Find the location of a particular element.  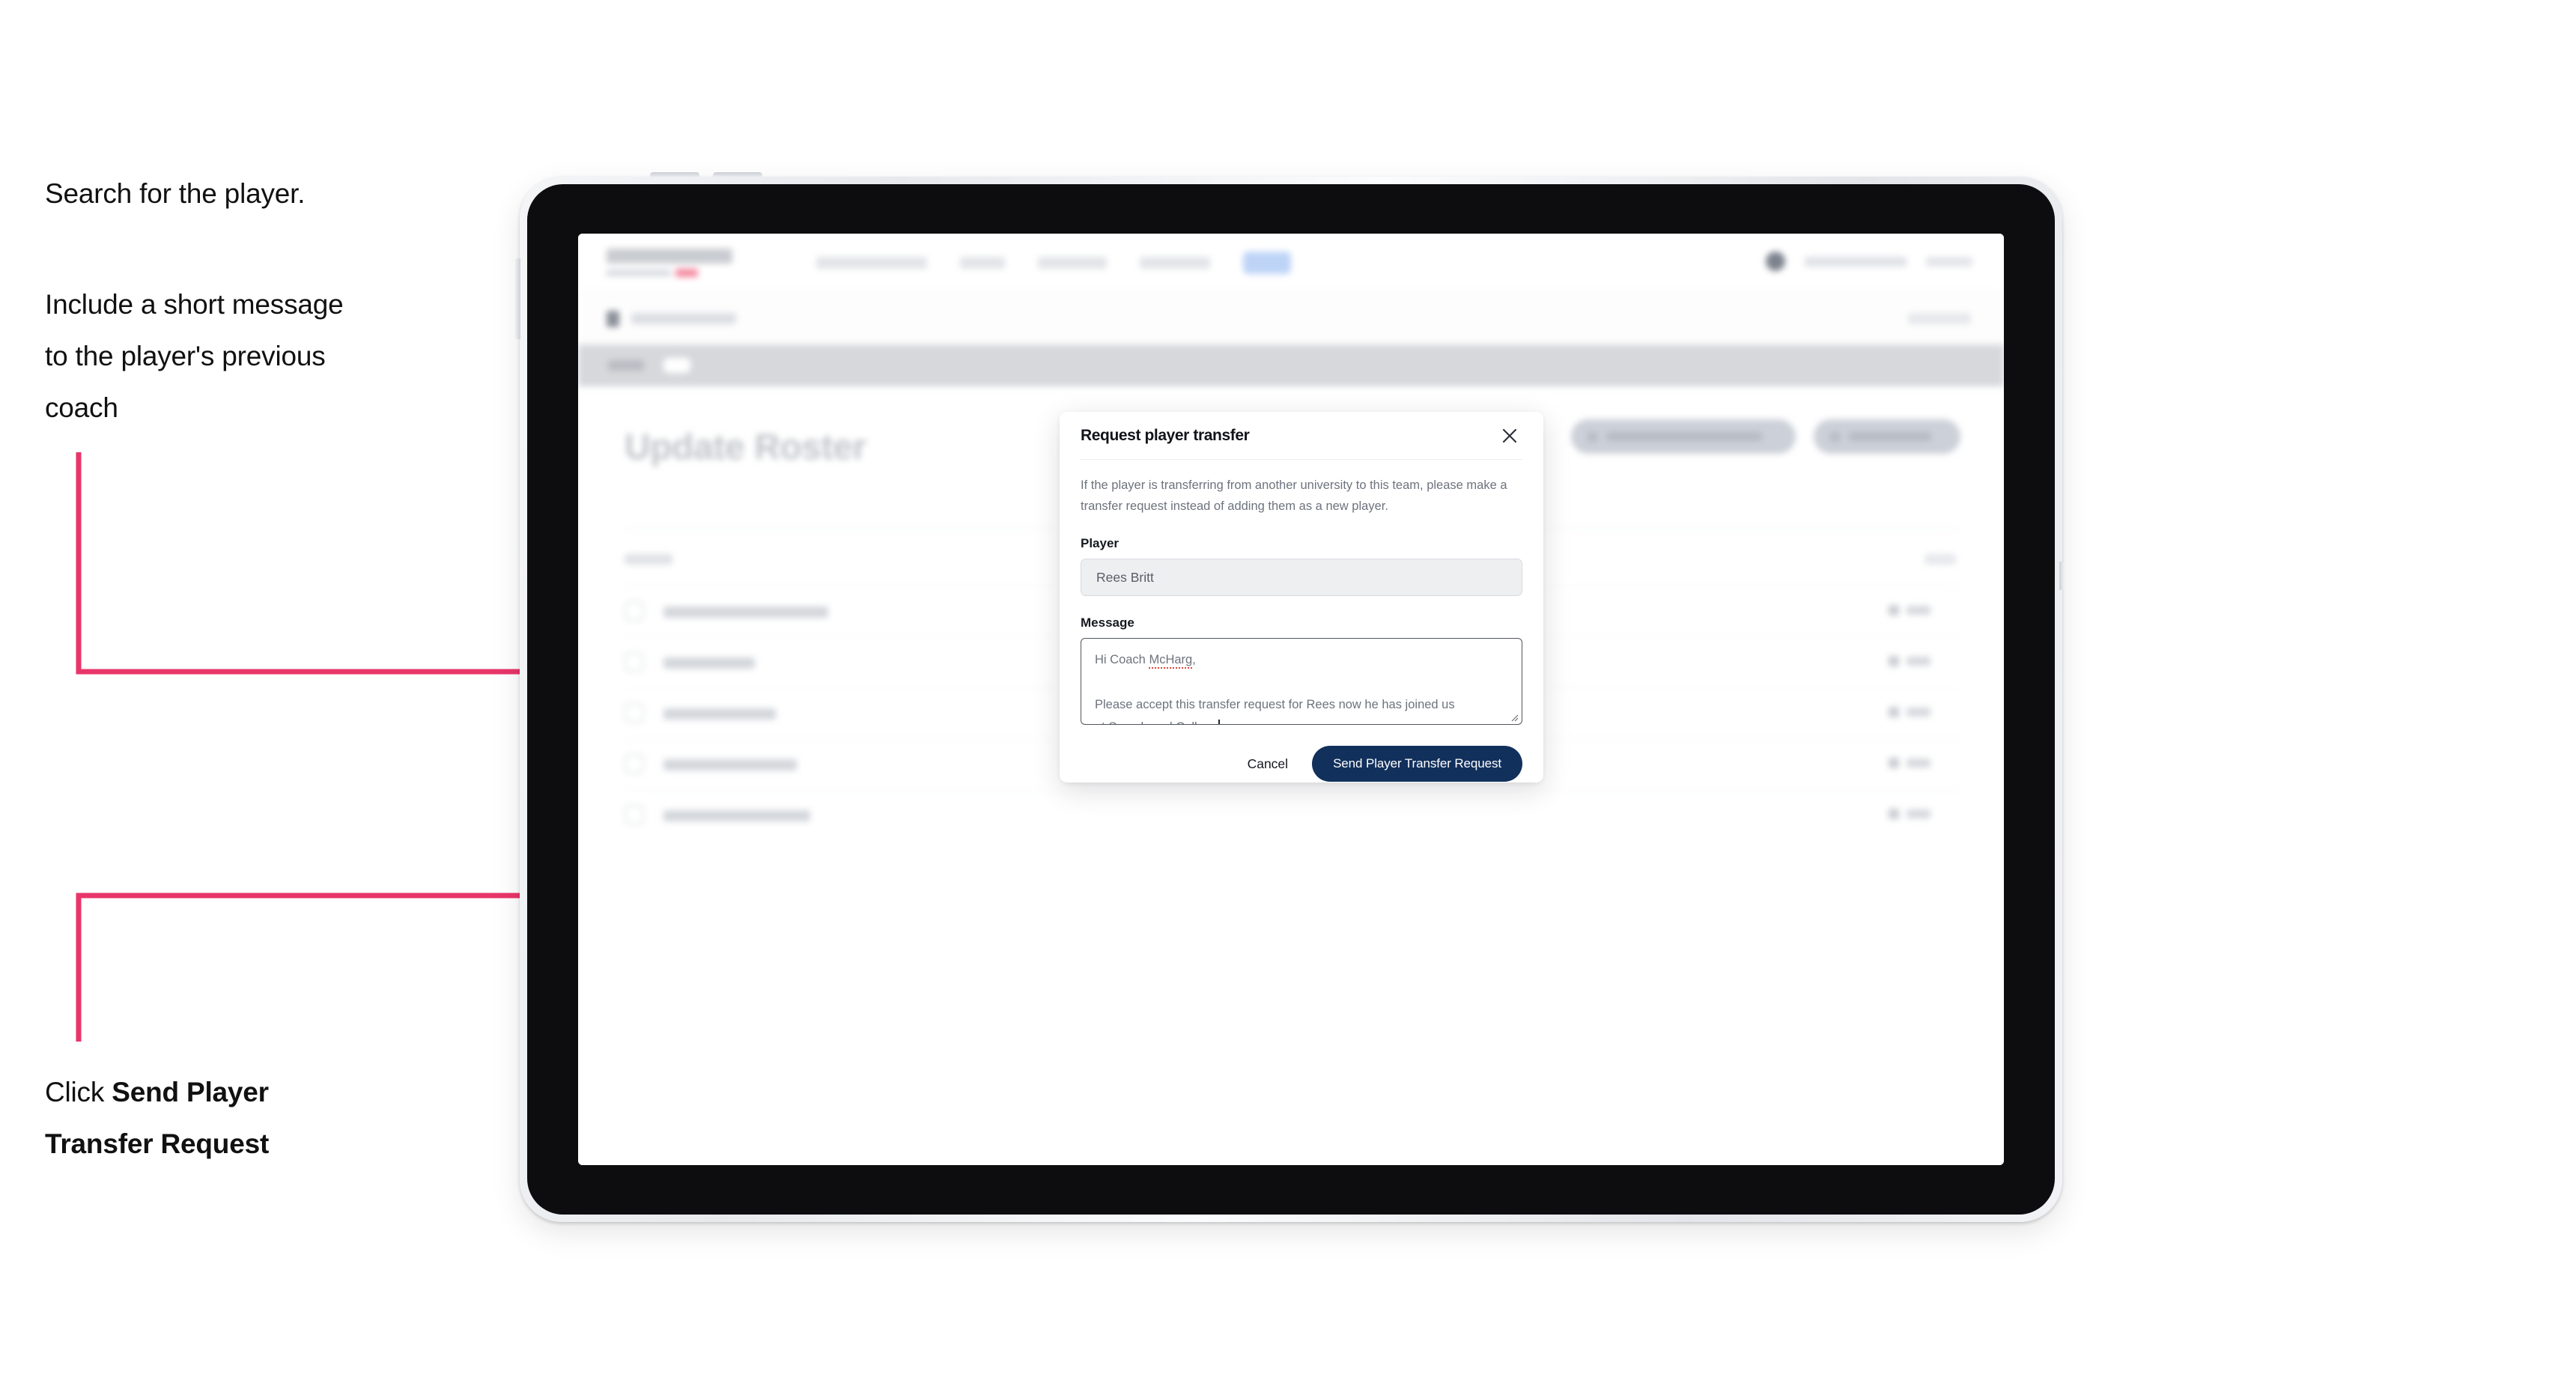

annotation-click-prefix: Click is located at coordinates (78, 1092).